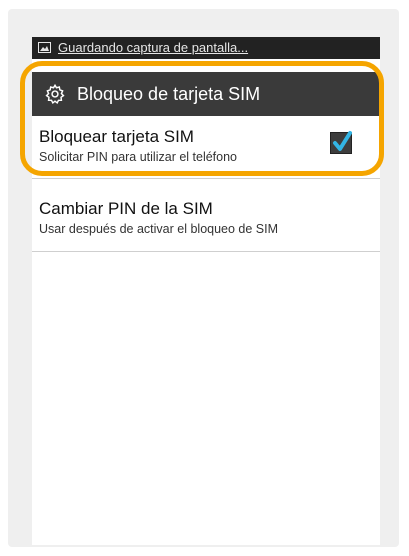  Describe the element at coordinates (55, 94) in the screenshot. I see `gear-icon` at that location.